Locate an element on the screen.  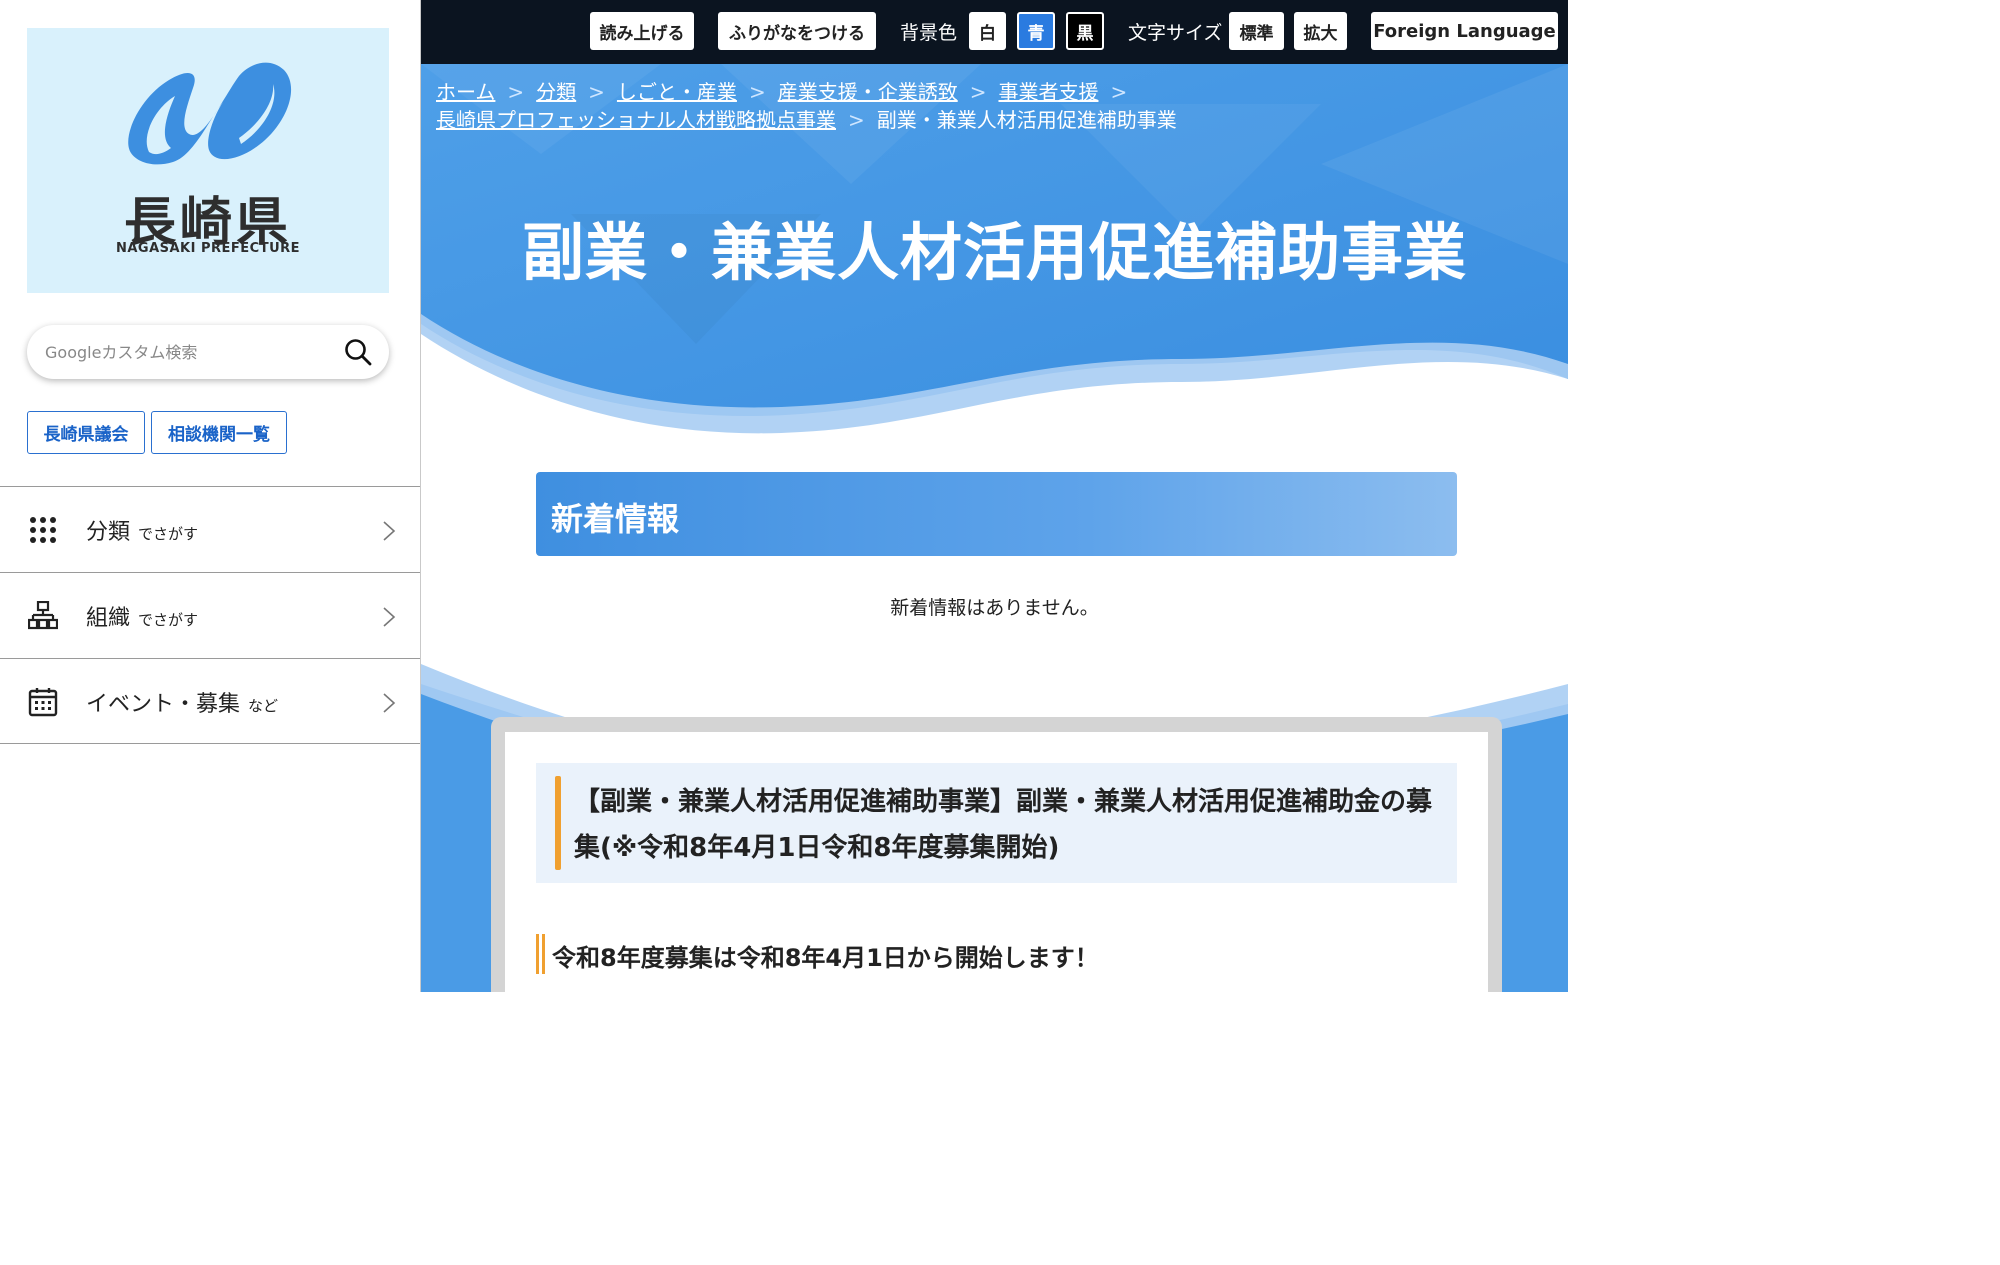
bg-blue-button: 青 is located at coordinates (1036, 31).